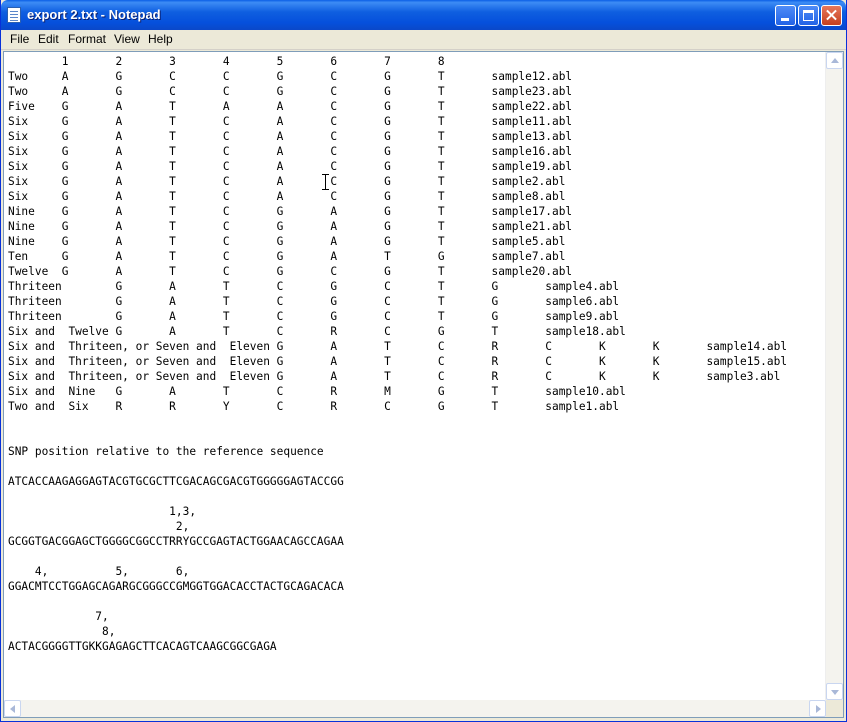  I want to click on close-button, so click(831, 15).